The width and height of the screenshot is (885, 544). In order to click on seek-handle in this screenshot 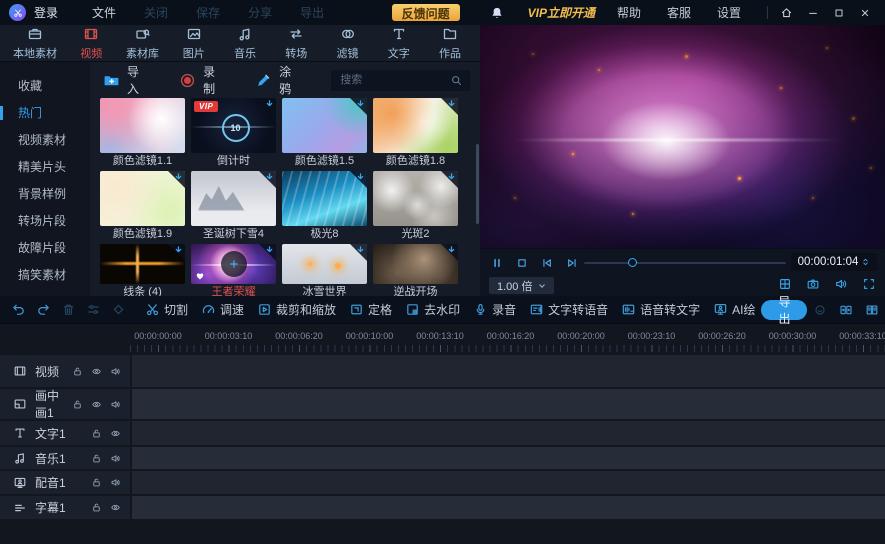, I will do `click(633, 262)`.